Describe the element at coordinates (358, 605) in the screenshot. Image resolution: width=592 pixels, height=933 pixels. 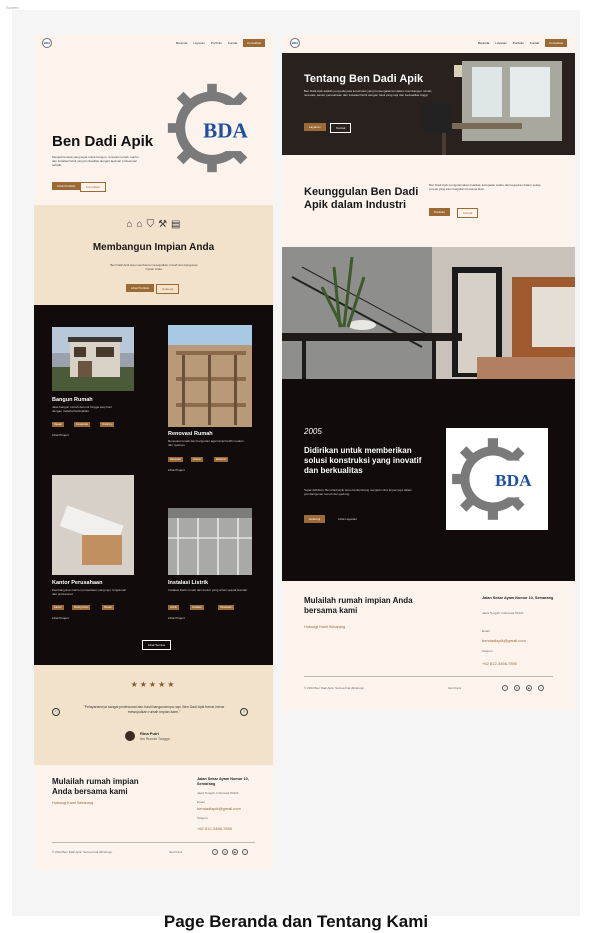
I see `footer-title: Mulailah rumah impian Anda bersama kami` at that location.